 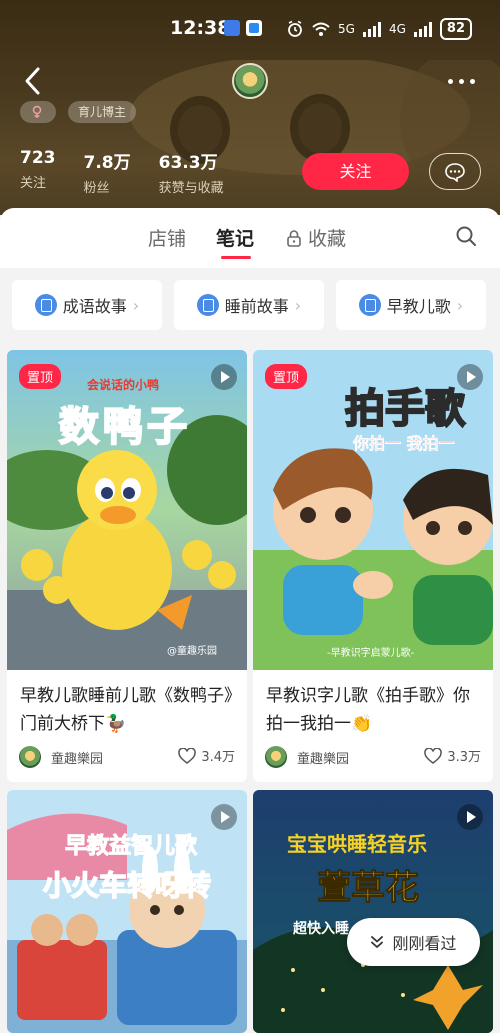 I want to click on stat-following: 723 关注, so click(x=38, y=172).